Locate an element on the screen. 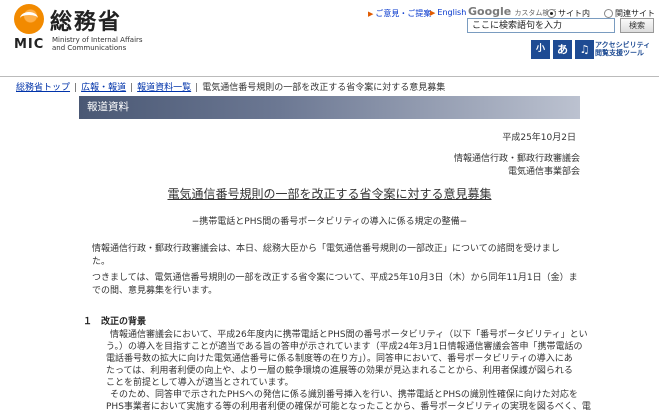 The width and height of the screenshot is (659, 413). link-feedback-label: ご意見・ご提案 is located at coordinates (403, 13).